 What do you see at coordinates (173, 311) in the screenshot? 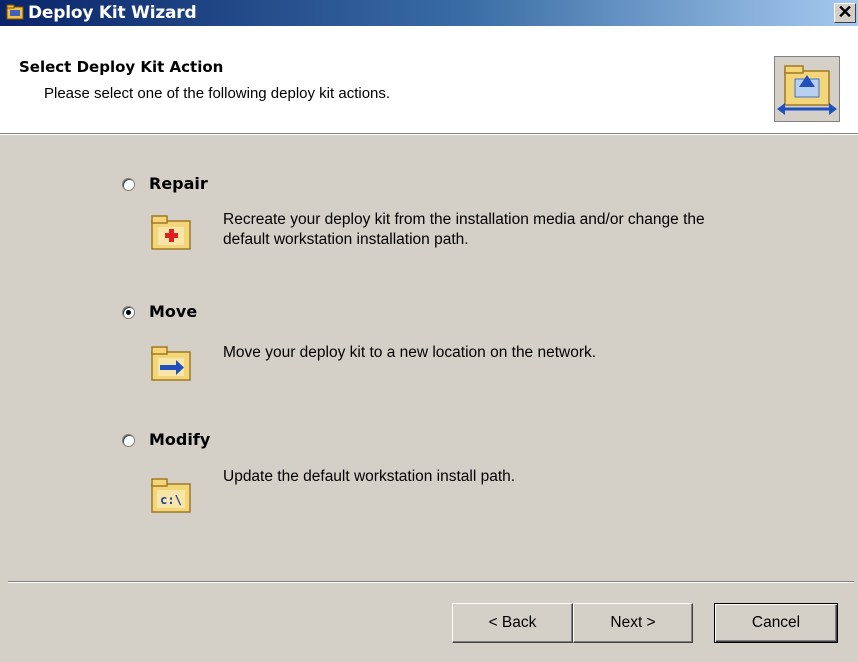
I see `move-label: Move` at bounding box center [173, 311].